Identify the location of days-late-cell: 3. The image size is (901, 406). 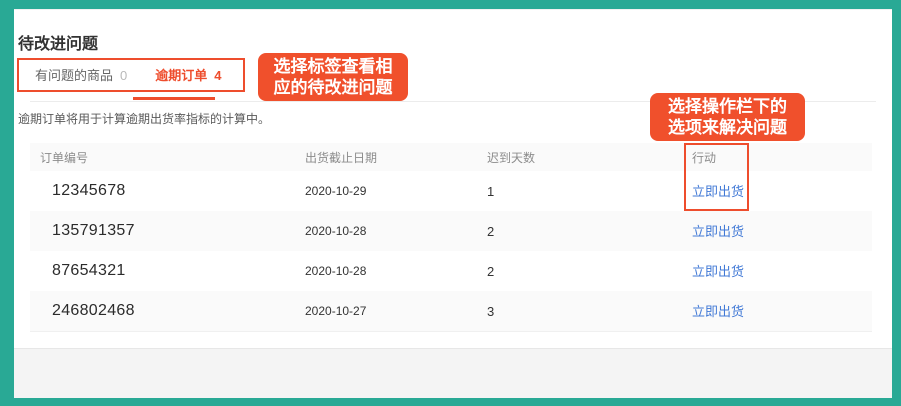
(491, 311).